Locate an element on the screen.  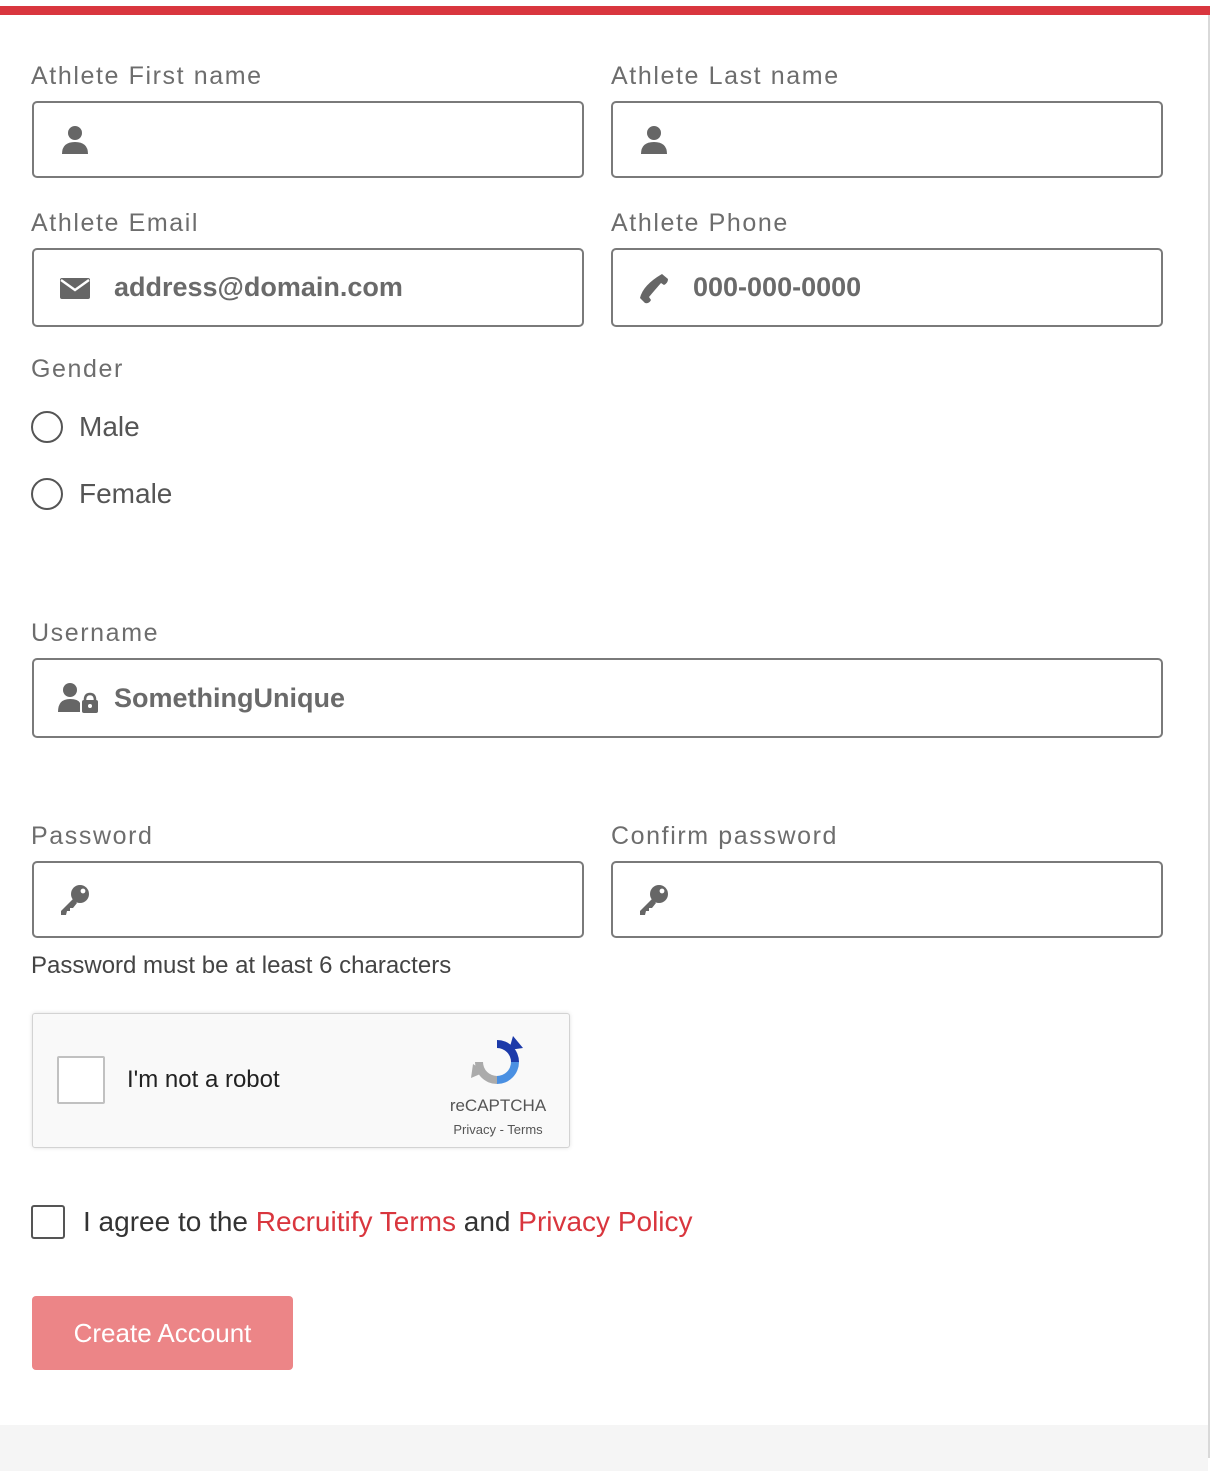
terms-middle: and is located at coordinates (487, 1221).